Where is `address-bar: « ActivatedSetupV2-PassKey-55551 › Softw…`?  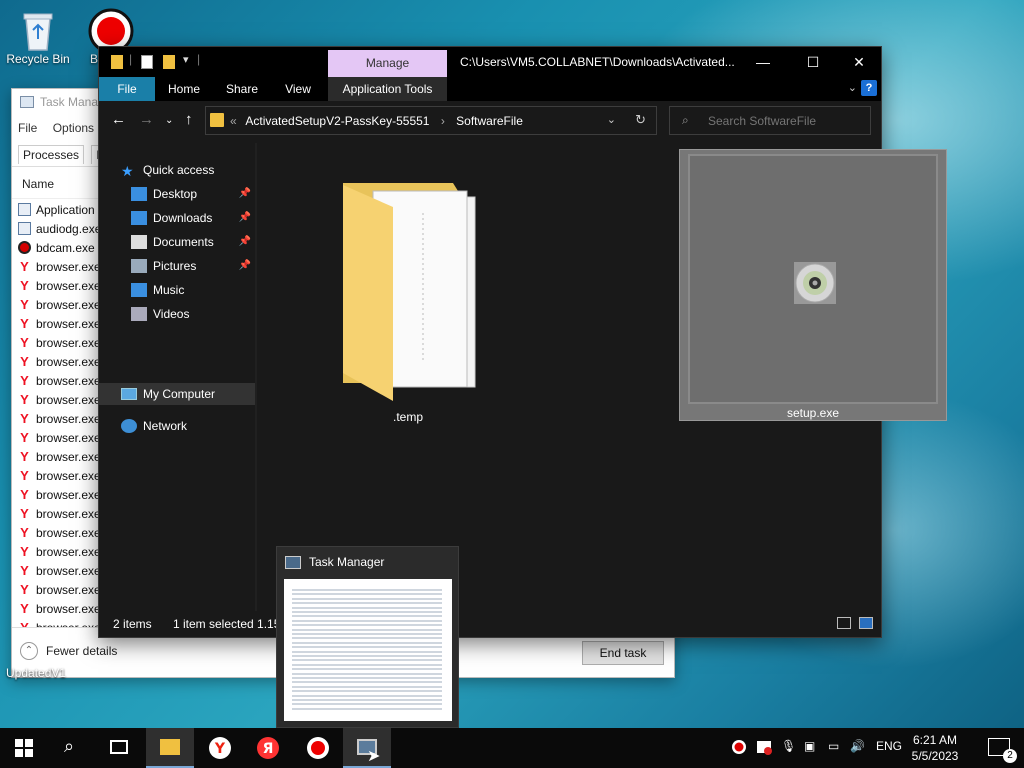
address-bar: « ActivatedSetupV2-PassKey-55551 › Softw… is located at coordinates (431, 120).